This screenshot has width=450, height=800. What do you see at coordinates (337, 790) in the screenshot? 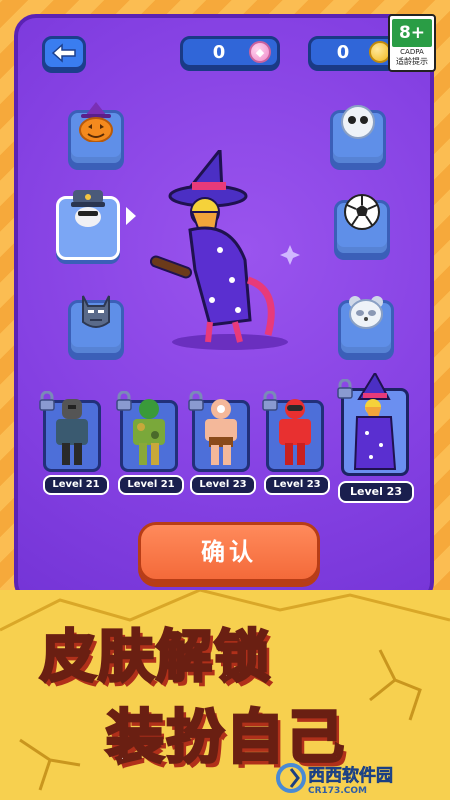
I see `watermark-url: CR173.COM` at bounding box center [337, 790].